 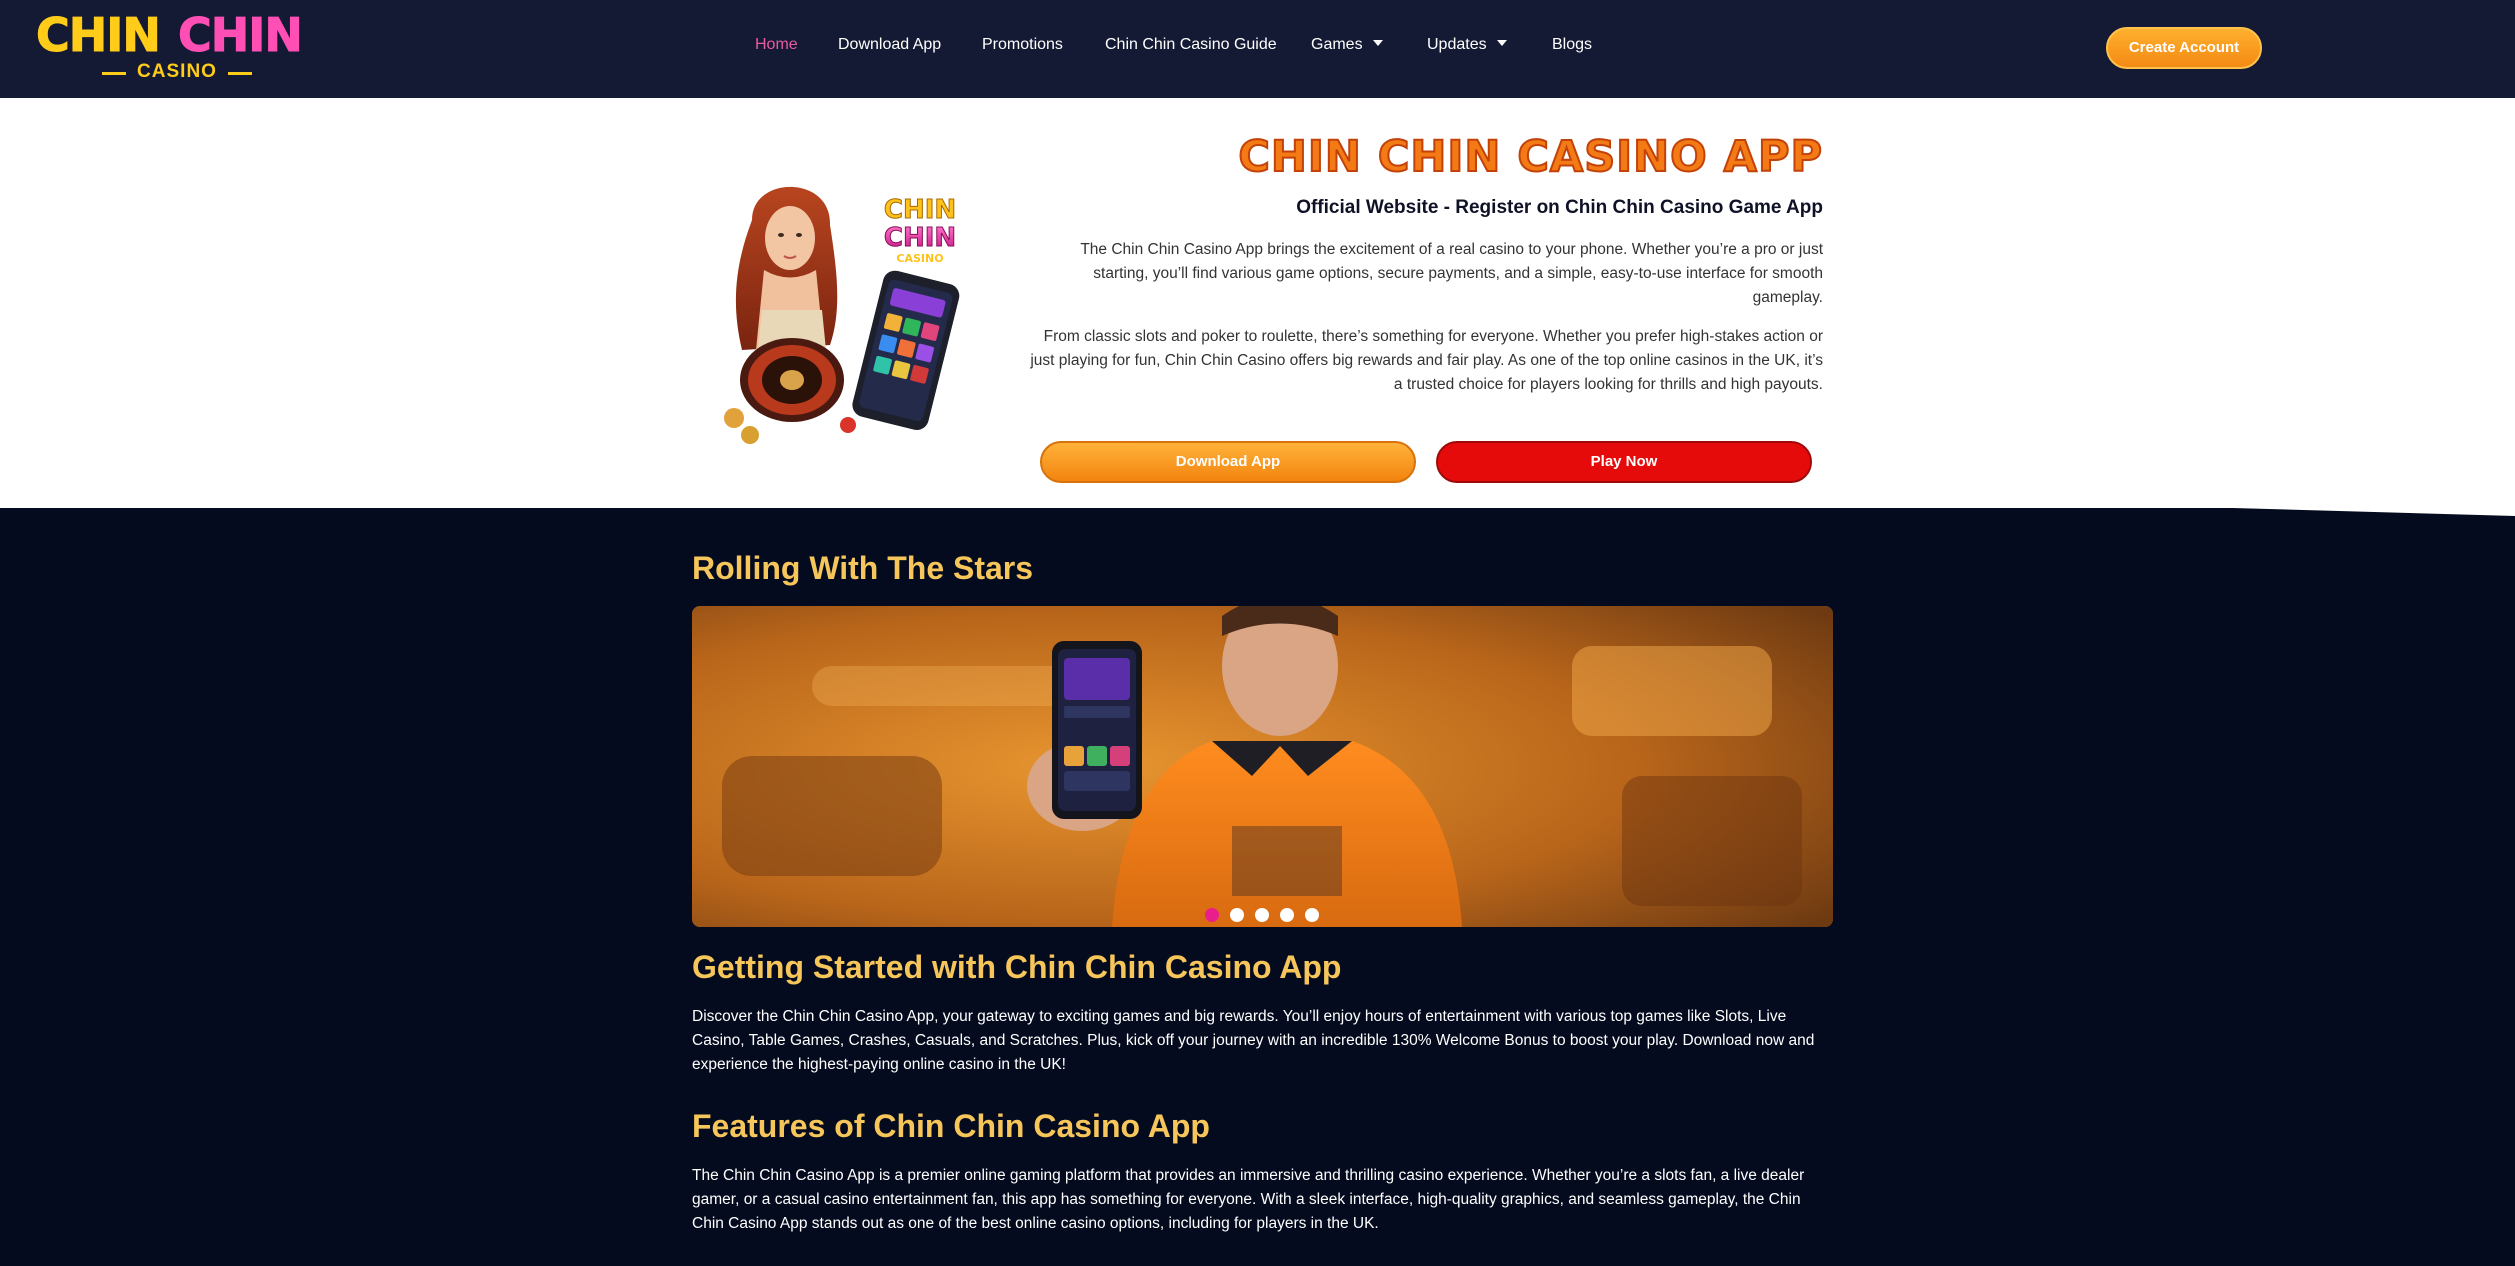 I want to click on create-account-button: Create Account, so click(x=2184, y=48).